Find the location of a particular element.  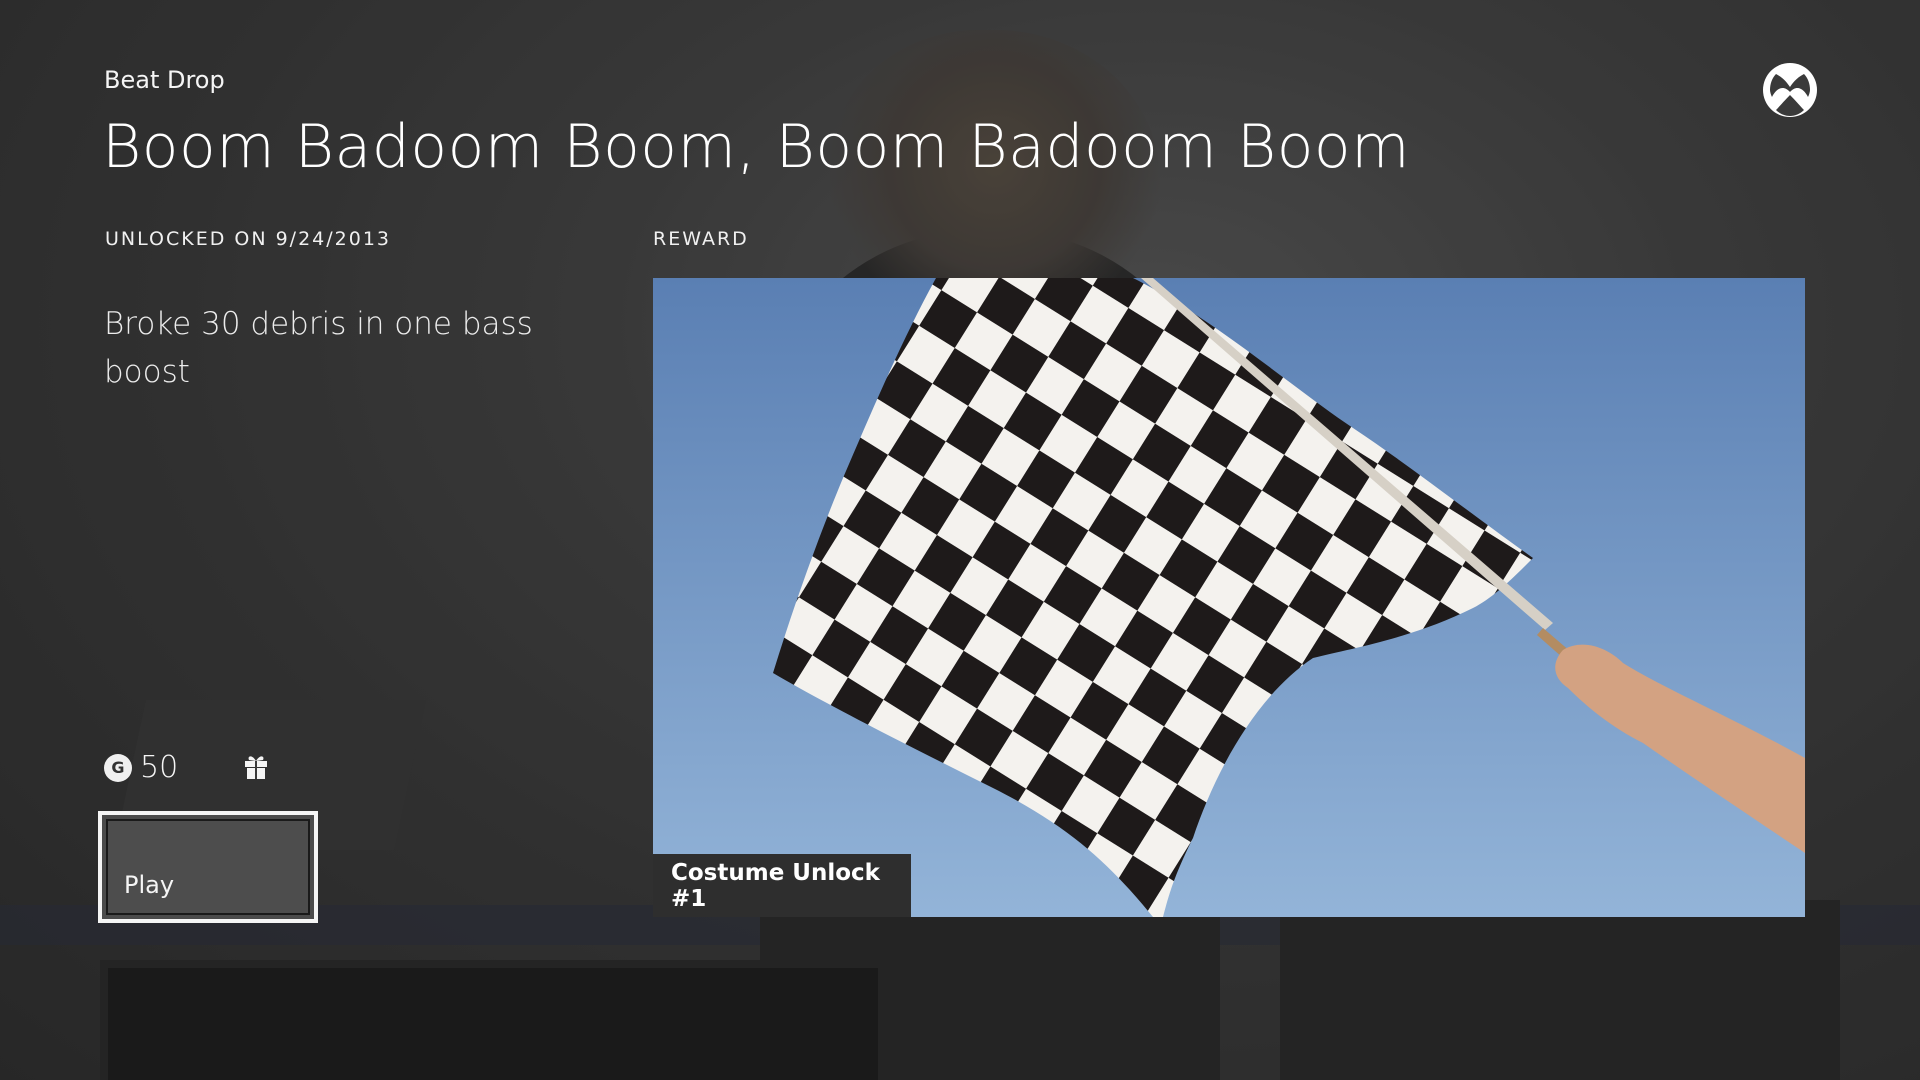

game-title: Beat Drop is located at coordinates (164, 80).